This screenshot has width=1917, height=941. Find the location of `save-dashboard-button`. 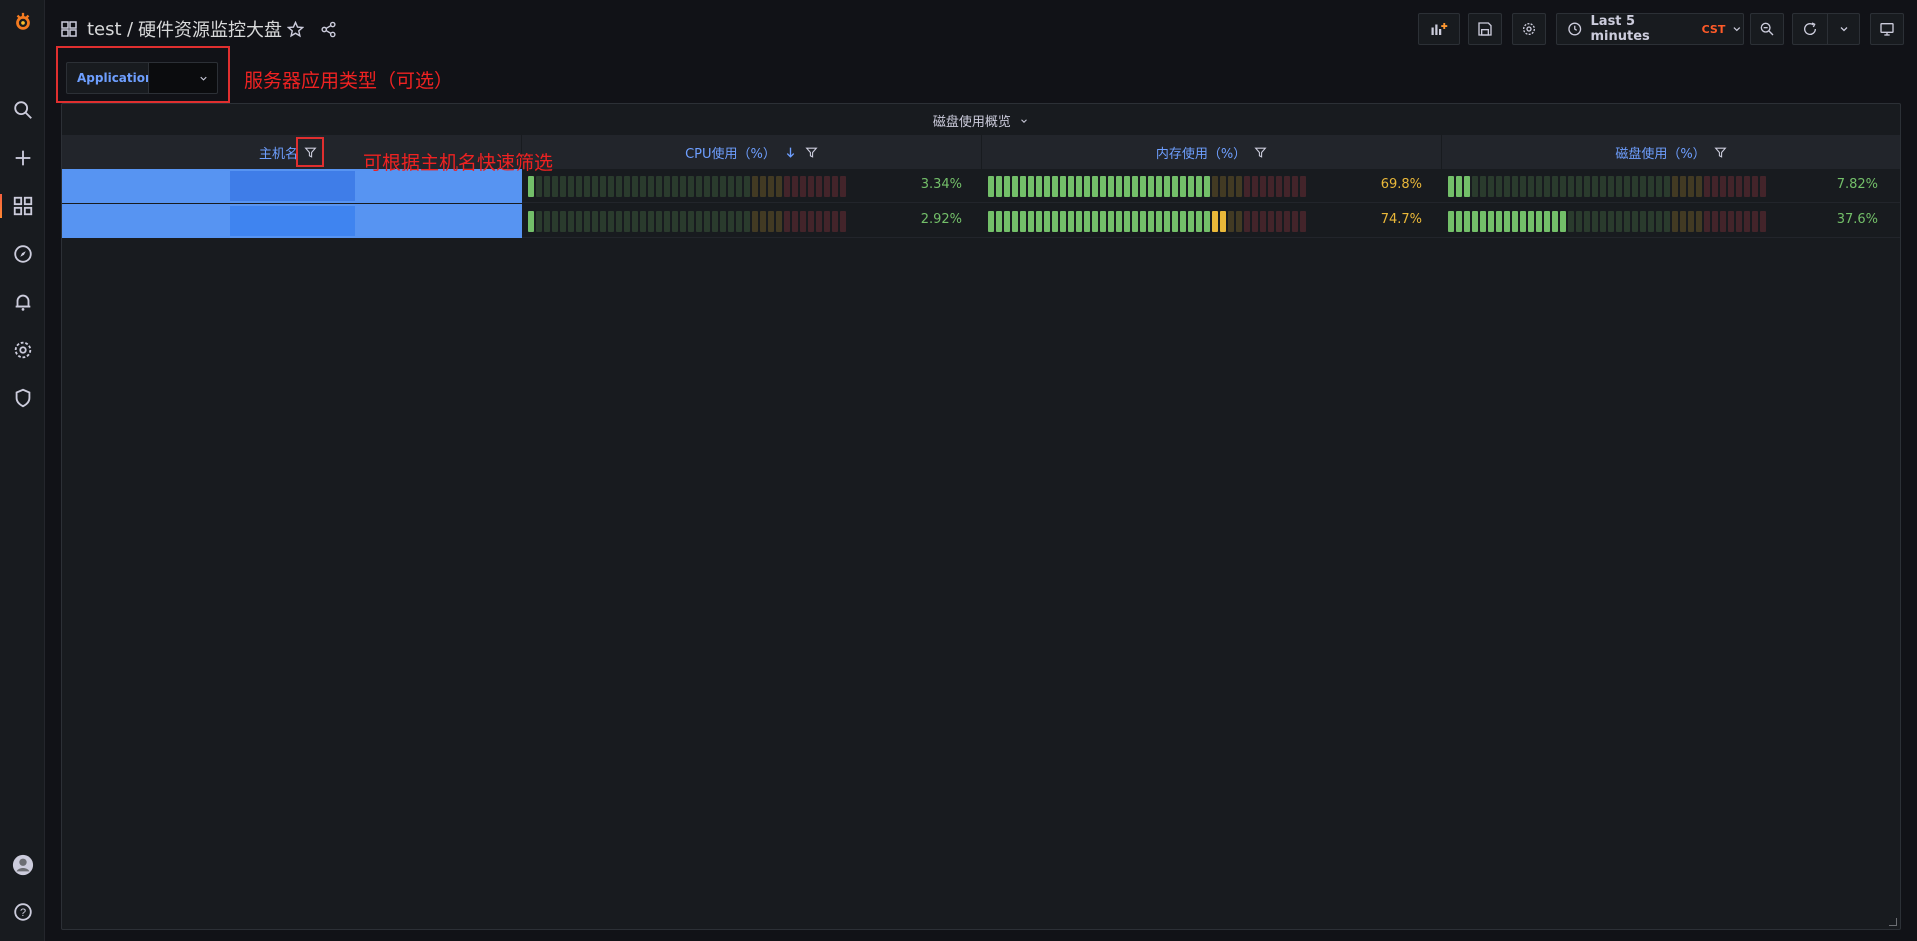

save-dashboard-button is located at coordinates (1485, 29).